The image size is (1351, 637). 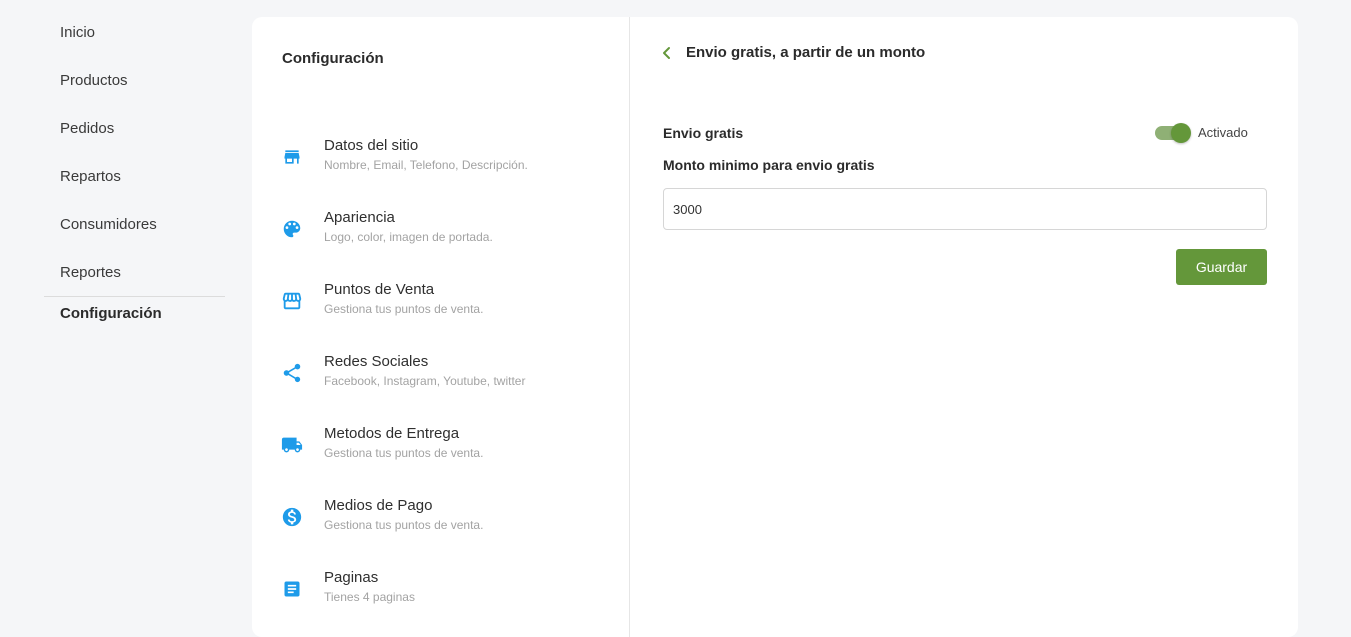 I want to click on setting-desc: Tienes 4 paginas, so click(x=369, y=597).